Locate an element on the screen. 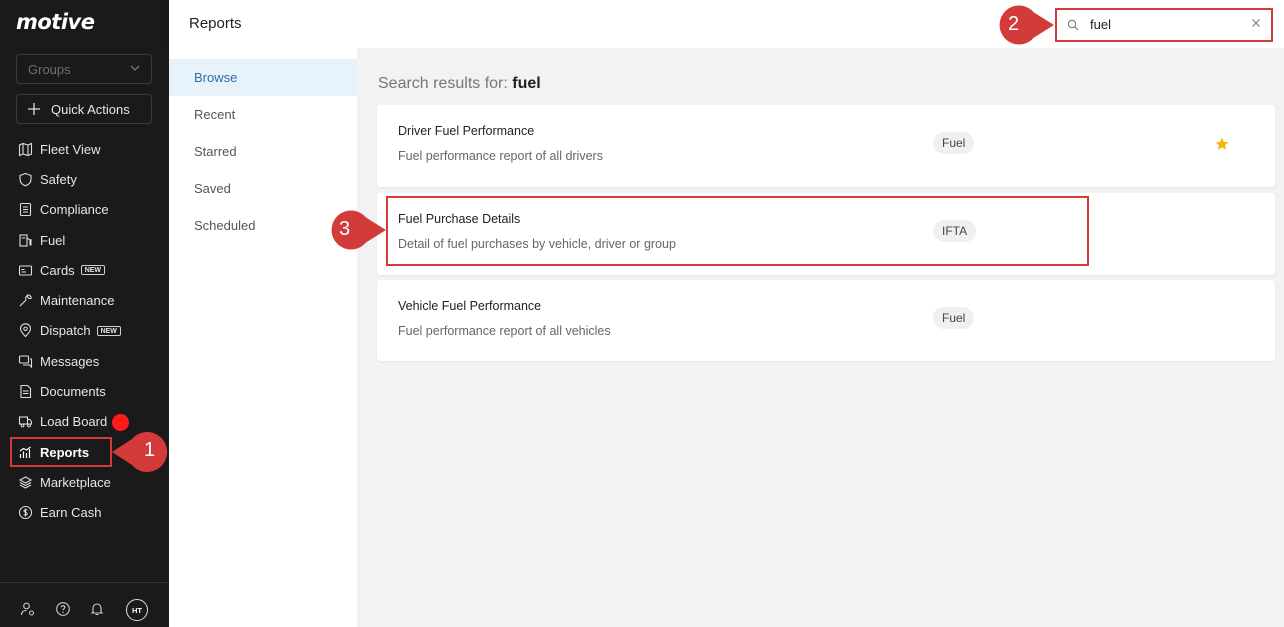  results-heading: Search results for: fuel is located at coordinates (459, 84).